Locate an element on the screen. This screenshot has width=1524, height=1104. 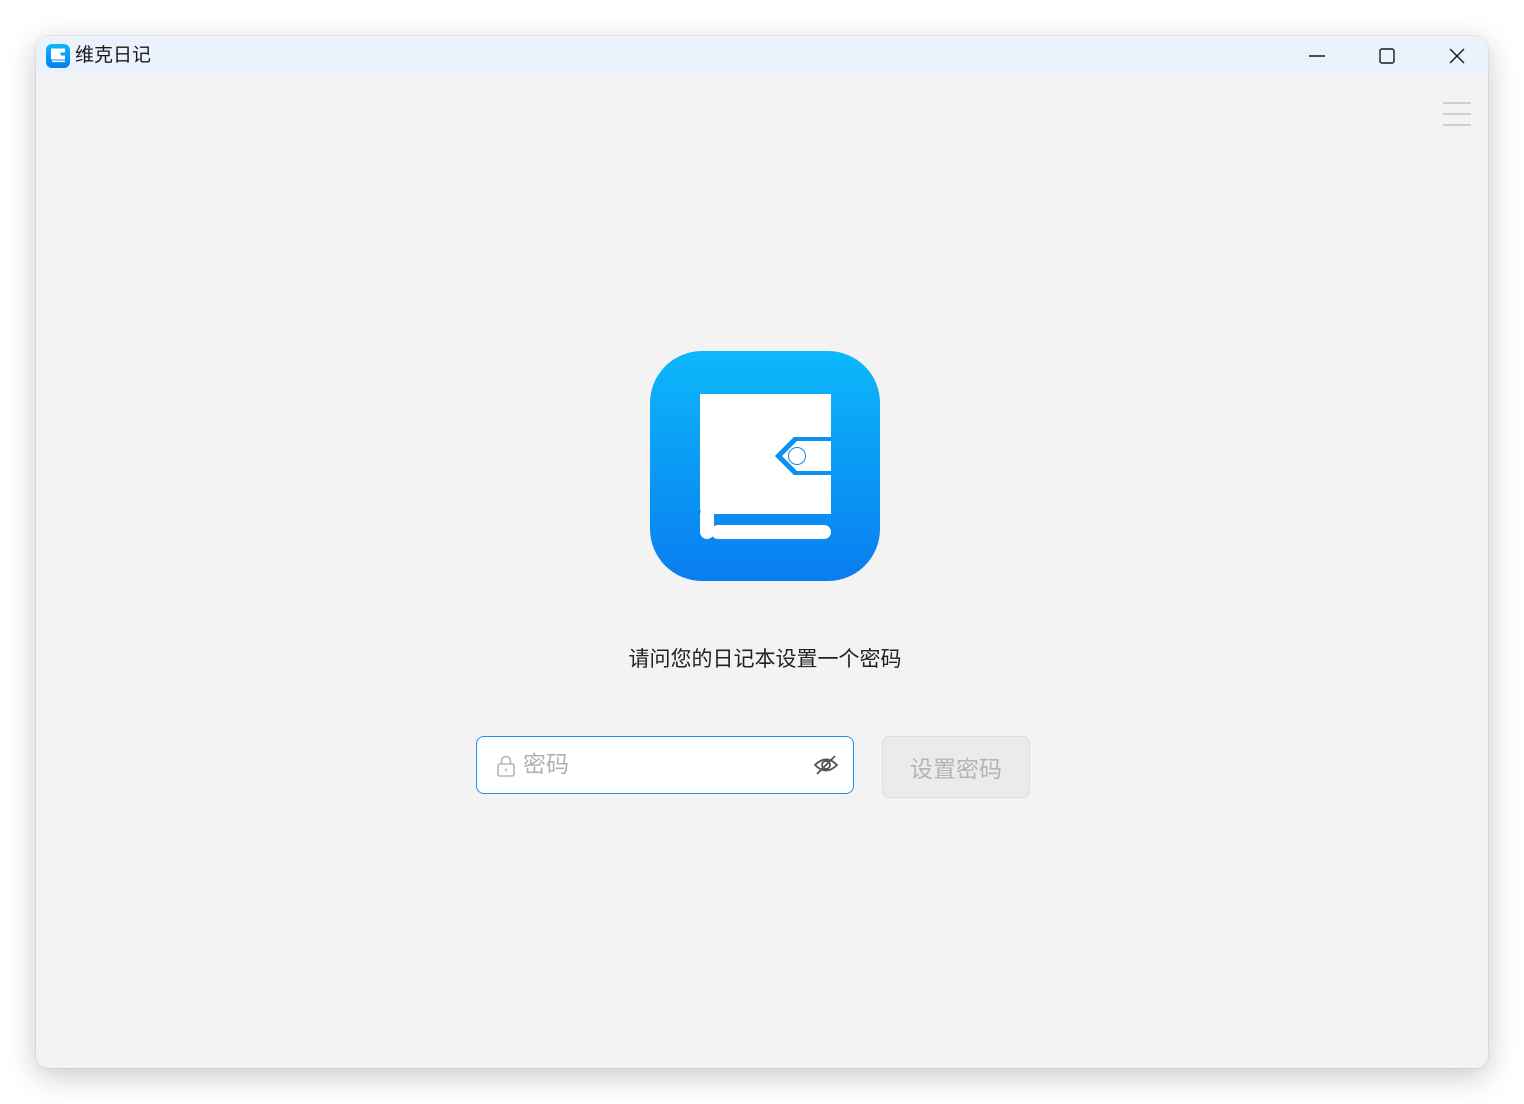
minimize-icon is located at coordinates (1317, 56).